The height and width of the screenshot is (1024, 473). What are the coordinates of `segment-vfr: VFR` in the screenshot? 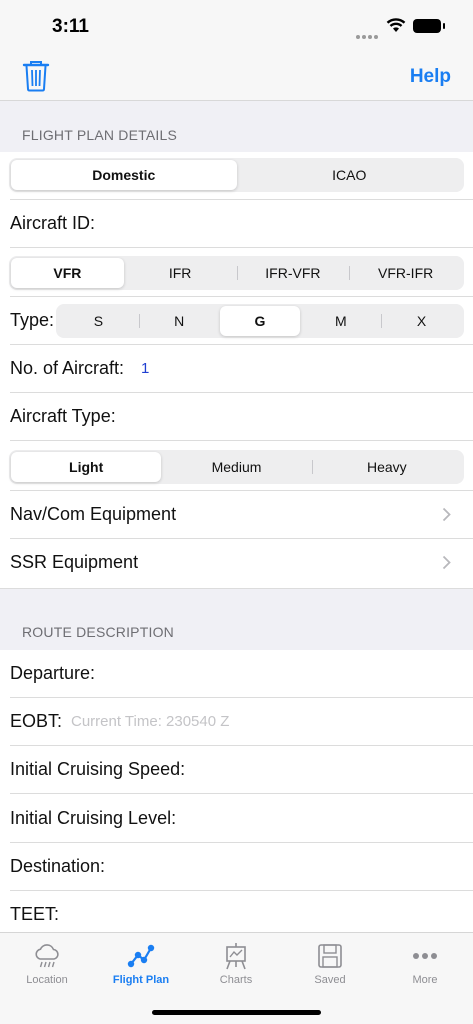 It's located at (67, 273).